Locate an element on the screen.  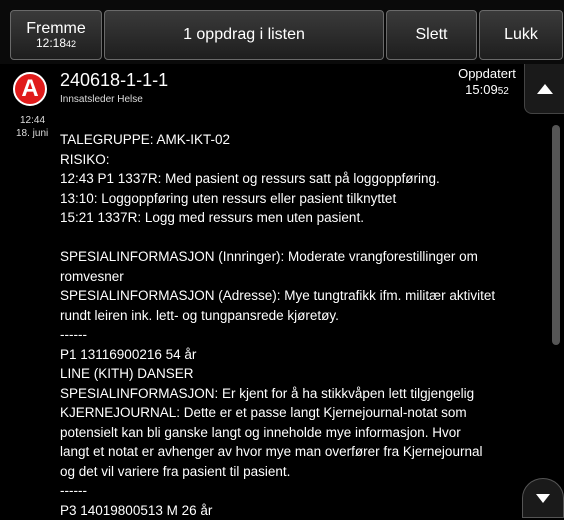
text-line: P3 14019800513 M 26 år is located at coordinates (290, 510).